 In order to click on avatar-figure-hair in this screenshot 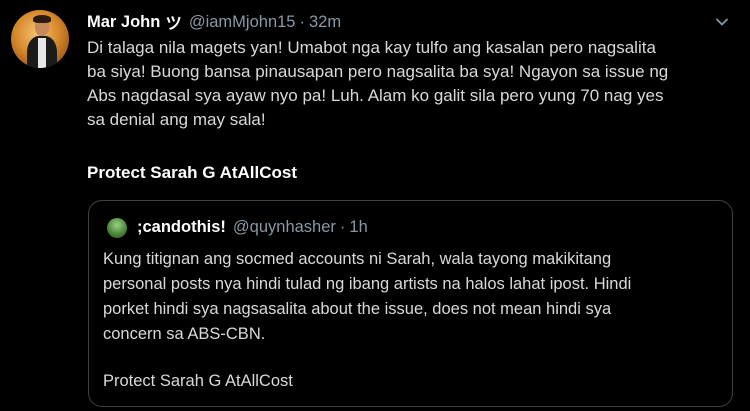, I will do `click(42, 19)`.